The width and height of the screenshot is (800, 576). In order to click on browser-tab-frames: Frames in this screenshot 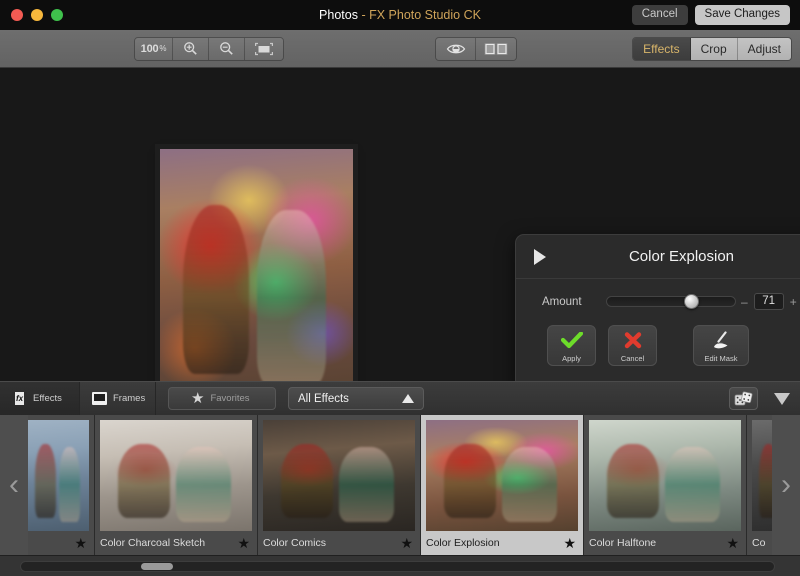, I will do `click(118, 398)`.